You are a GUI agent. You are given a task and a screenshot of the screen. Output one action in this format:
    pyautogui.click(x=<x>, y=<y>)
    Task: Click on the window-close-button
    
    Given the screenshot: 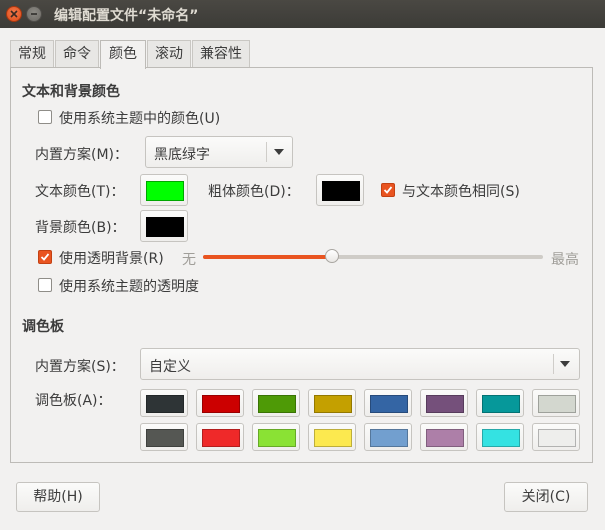 What is the action you would take?
    pyautogui.click(x=14, y=14)
    